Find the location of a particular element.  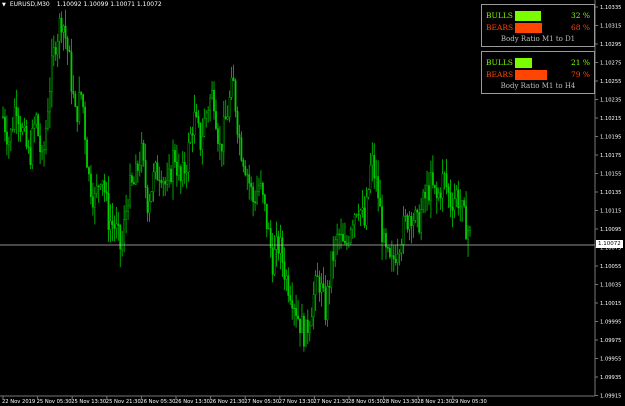

time-tick-label: 22 Nov 2019 is located at coordinates (18, 402).